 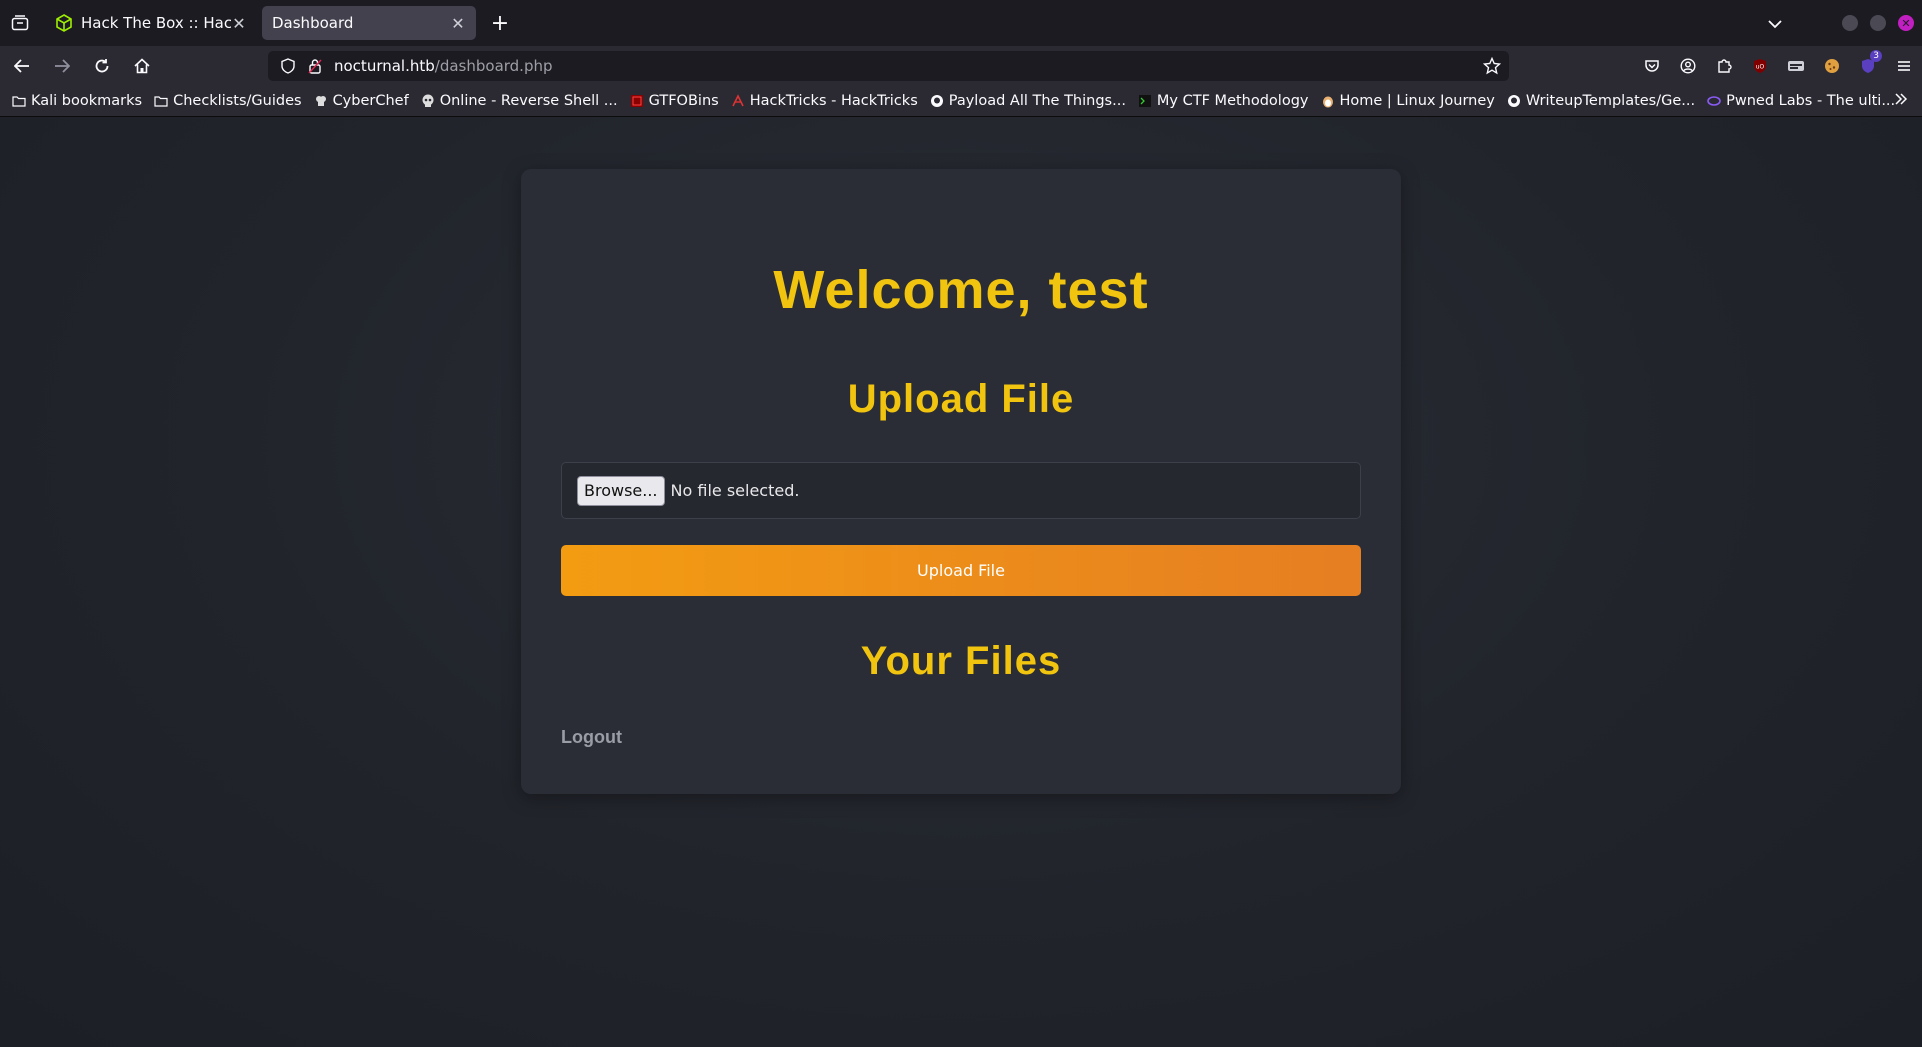 I want to click on bookmark-cyberchef: CyberChef, so click(x=361, y=101).